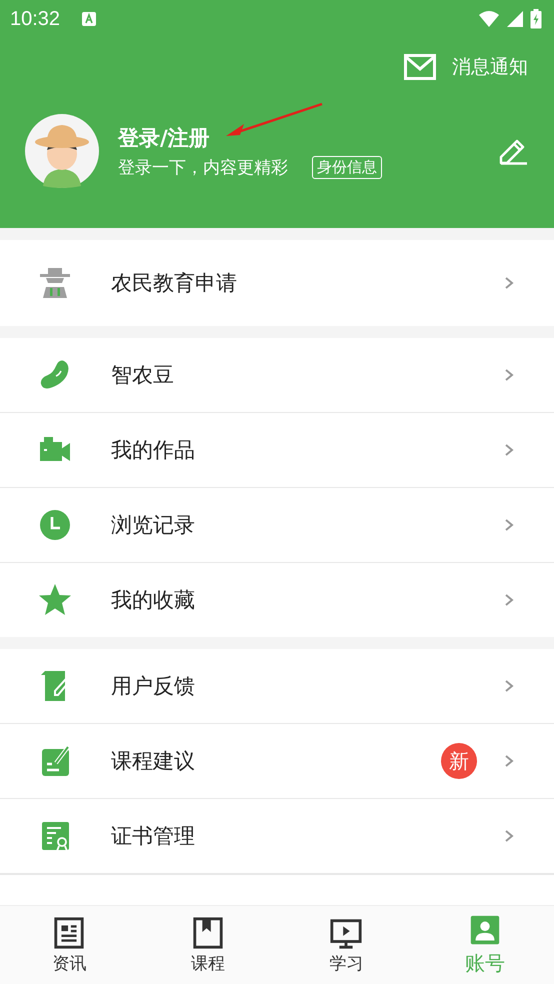 This screenshot has height=984, width=554. I want to click on nav-tab: 学习, so click(346, 945).